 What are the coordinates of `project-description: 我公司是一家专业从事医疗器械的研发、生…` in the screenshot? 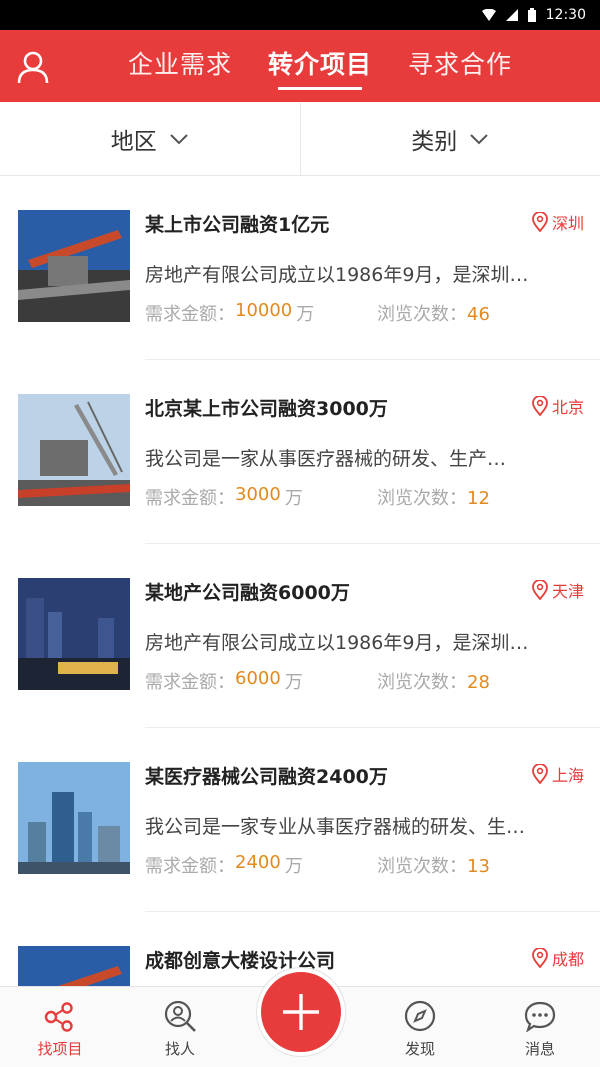 It's located at (335, 827).